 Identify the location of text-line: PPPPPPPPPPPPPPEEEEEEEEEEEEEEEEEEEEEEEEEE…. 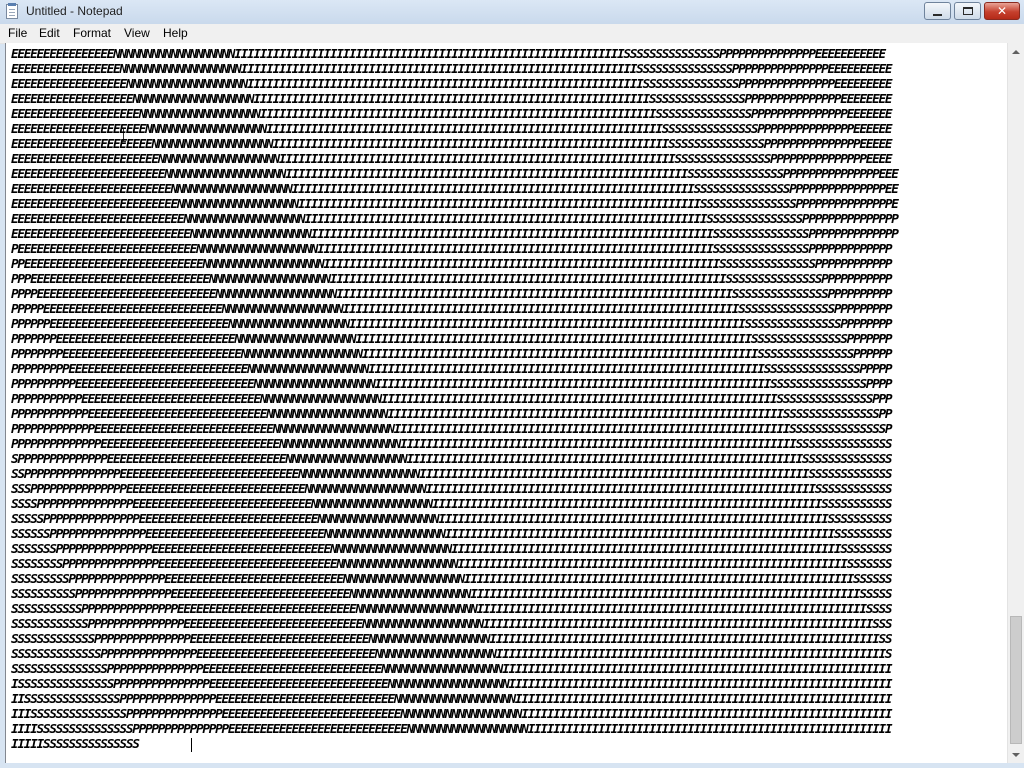
(452, 443).